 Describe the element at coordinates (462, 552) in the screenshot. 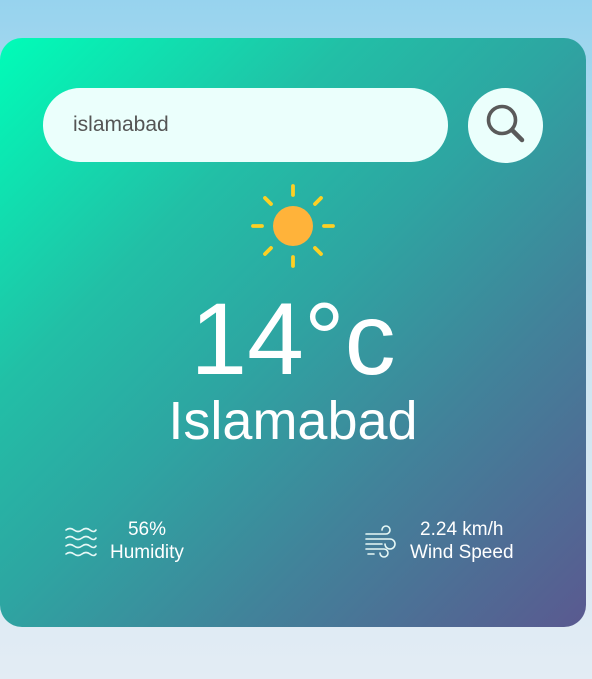

I see `wind-speed-label: Wind Speed` at that location.